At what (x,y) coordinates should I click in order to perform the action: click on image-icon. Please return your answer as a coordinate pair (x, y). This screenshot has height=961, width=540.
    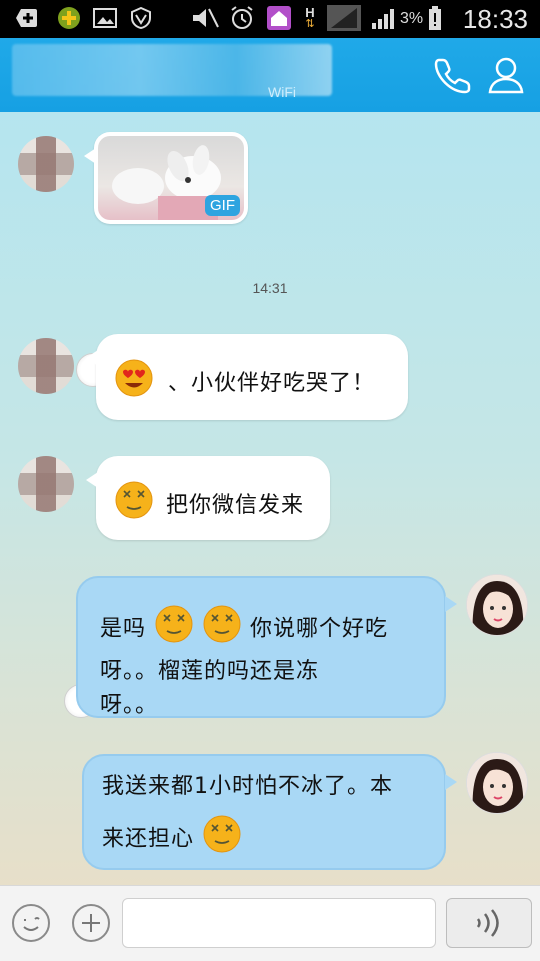
    Looking at the image, I should click on (105, 18).